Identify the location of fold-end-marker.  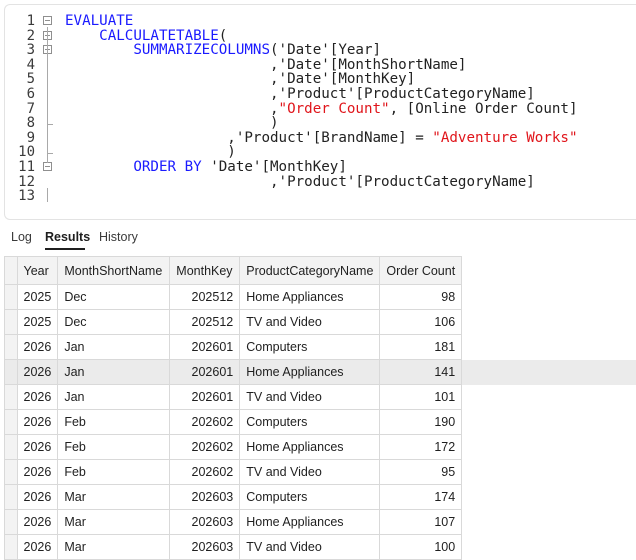
(50, 124).